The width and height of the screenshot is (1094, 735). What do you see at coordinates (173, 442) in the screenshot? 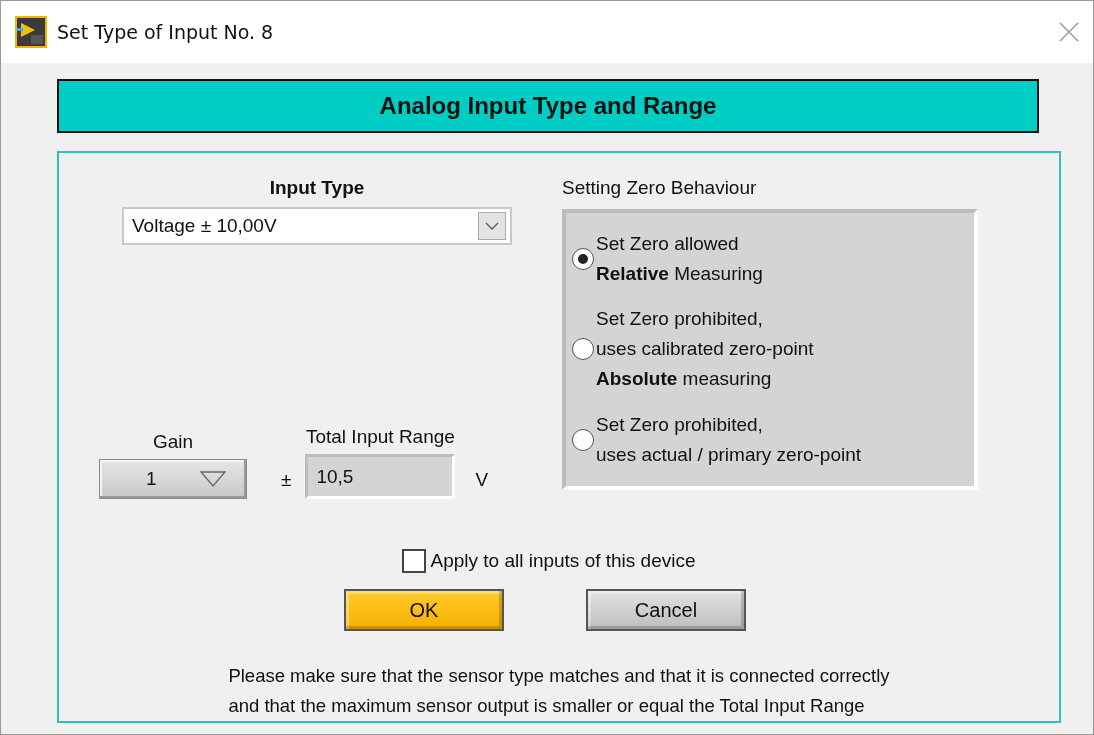
I see `gain-label: Gain` at bounding box center [173, 442].